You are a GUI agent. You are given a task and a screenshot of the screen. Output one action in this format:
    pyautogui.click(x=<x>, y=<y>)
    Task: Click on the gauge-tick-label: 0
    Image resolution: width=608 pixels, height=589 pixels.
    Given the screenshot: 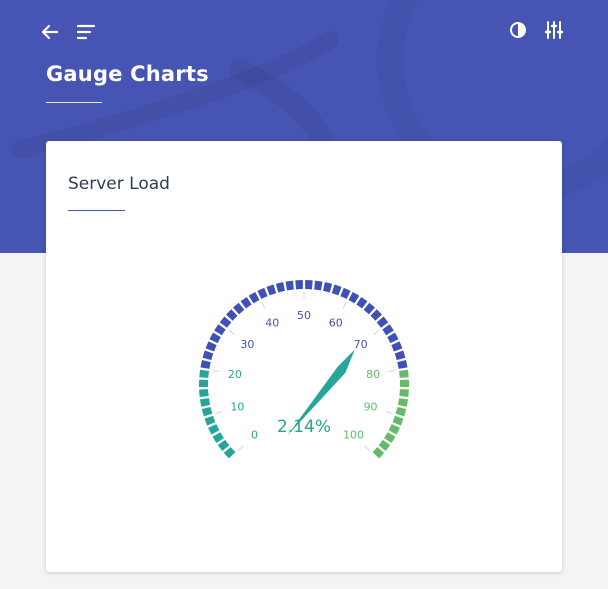 What is the action you would take?
    pyautogui.click(x=254, y=434)
    